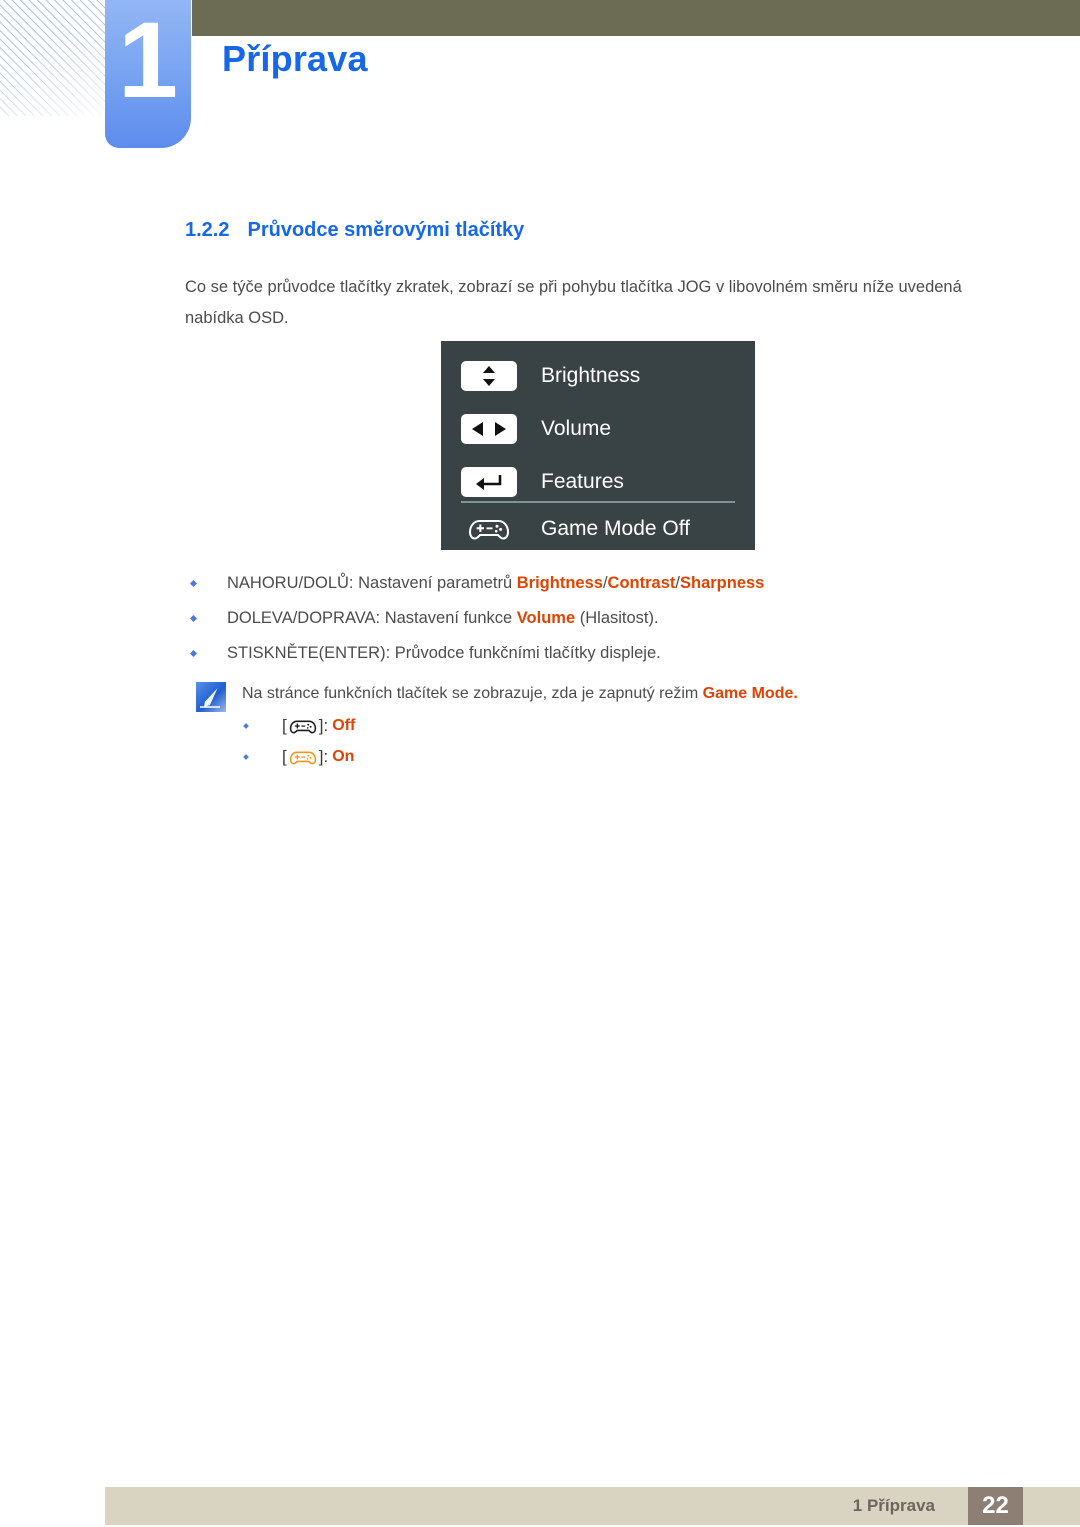 This screenshot has width=1080, height=1527. Describe the element at coordinates (559, 583) in the screenshot. I see `bullet-highlight: Brightness` at that location.